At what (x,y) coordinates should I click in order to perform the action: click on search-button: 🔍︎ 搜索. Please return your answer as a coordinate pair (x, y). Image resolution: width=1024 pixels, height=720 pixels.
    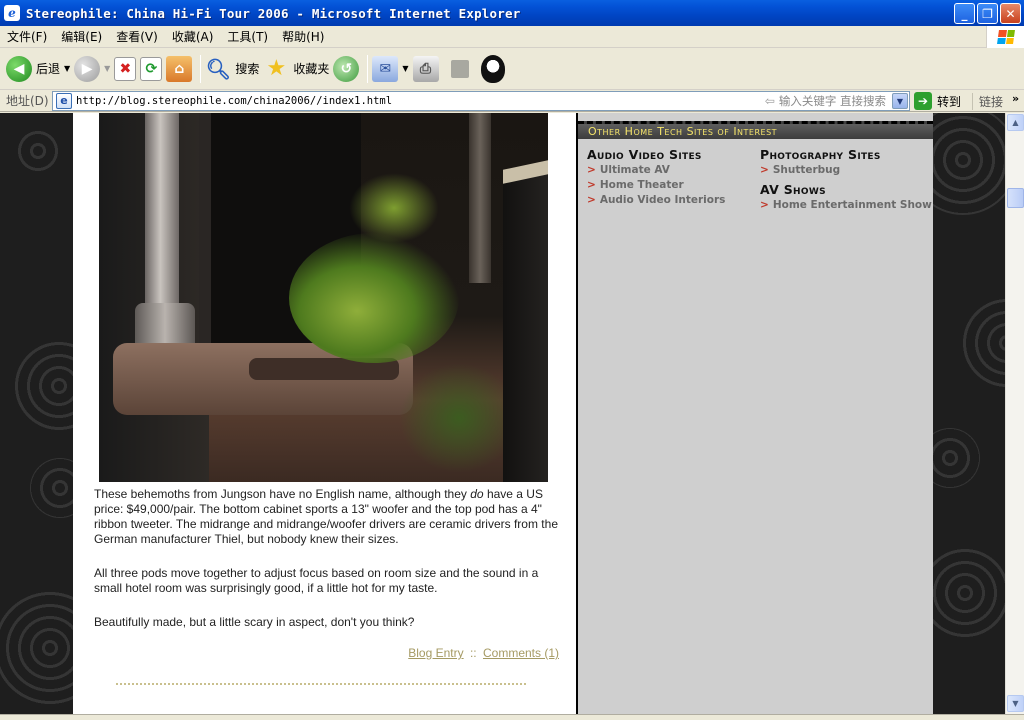
    Looking at the image, I should click on (232, 69).